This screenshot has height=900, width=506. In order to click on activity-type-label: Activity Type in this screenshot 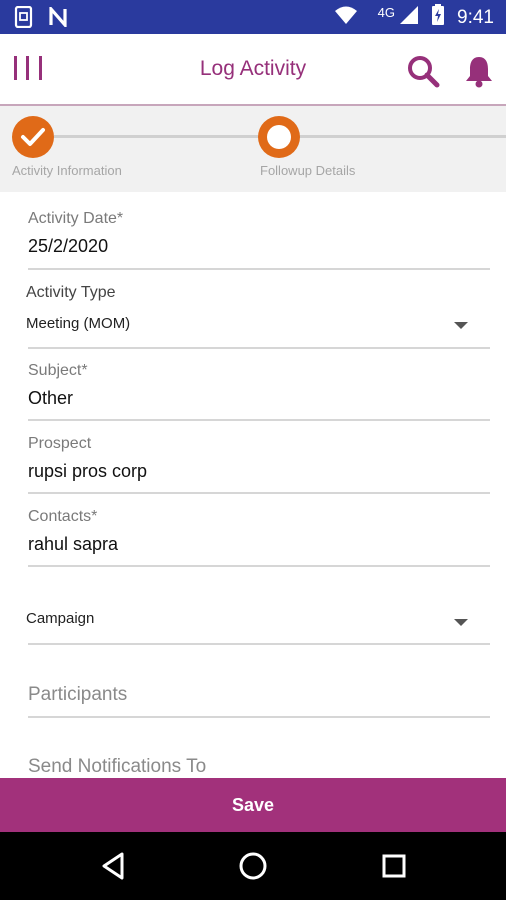, I will do `click(71, 292)`.